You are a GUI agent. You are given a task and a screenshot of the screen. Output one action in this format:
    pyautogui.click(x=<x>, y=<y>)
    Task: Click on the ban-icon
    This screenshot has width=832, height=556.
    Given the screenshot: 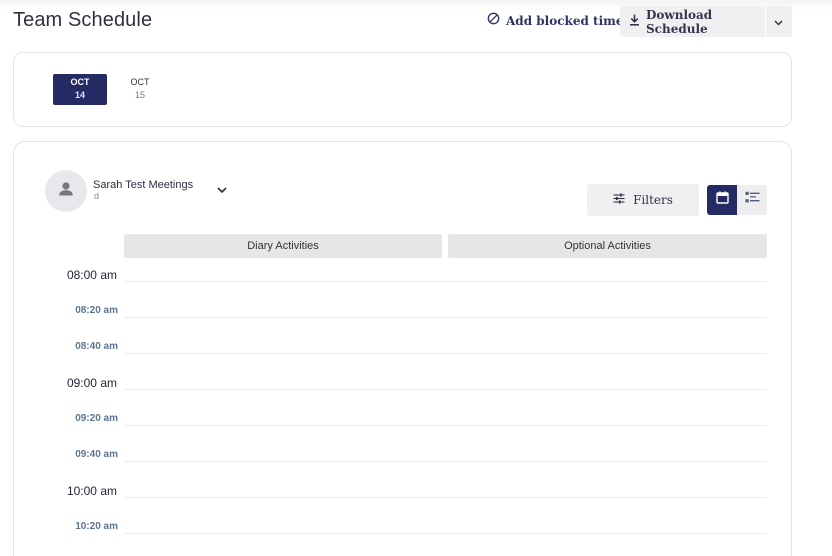 What is the action you would take?
    pyautogui.click(x=493, y=21)
    